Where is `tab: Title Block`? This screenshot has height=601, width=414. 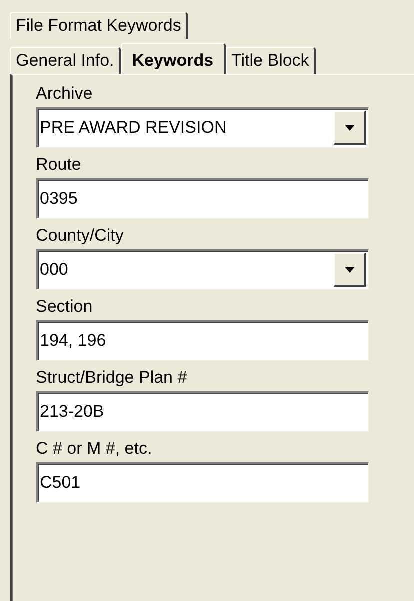
tab: Title Block is located at coordinates (271, 60).